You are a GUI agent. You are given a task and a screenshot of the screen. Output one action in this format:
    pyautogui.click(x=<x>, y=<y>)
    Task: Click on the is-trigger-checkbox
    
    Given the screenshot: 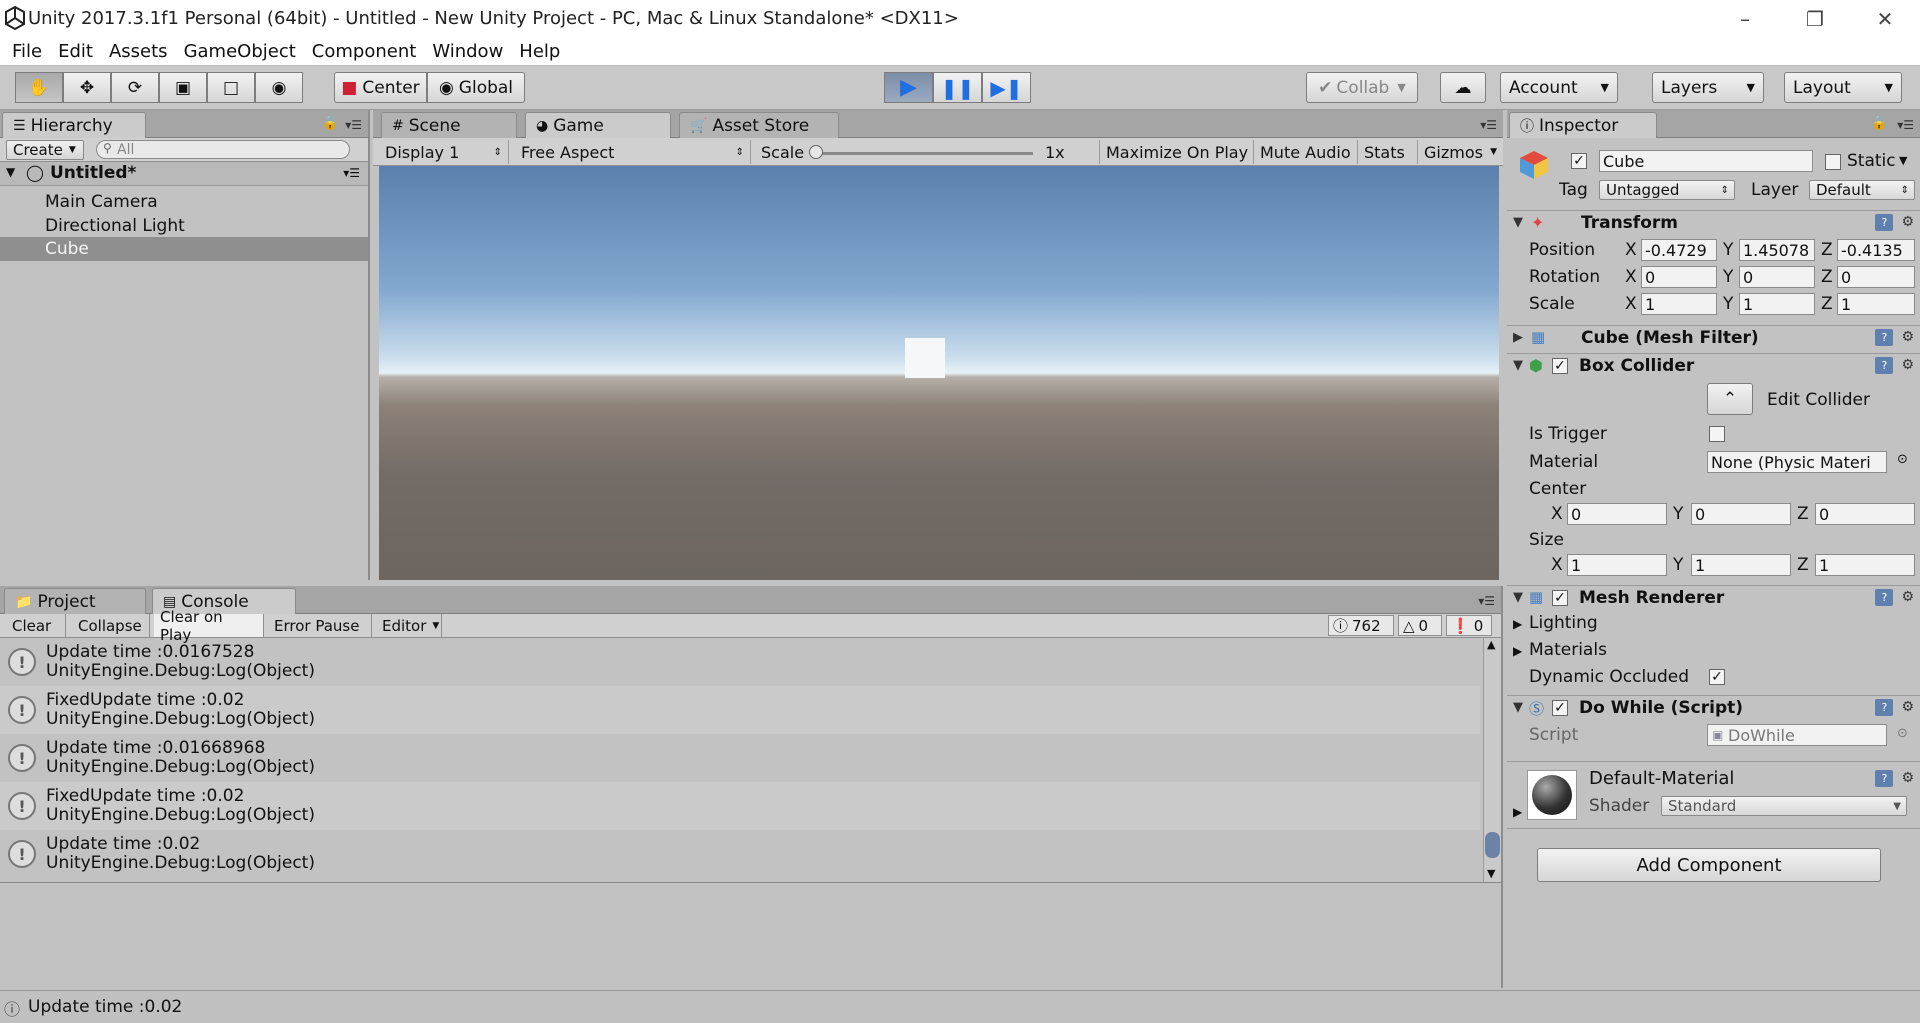 What is the action you would take?
    pyautogui.click(x=1717, y=434)
    